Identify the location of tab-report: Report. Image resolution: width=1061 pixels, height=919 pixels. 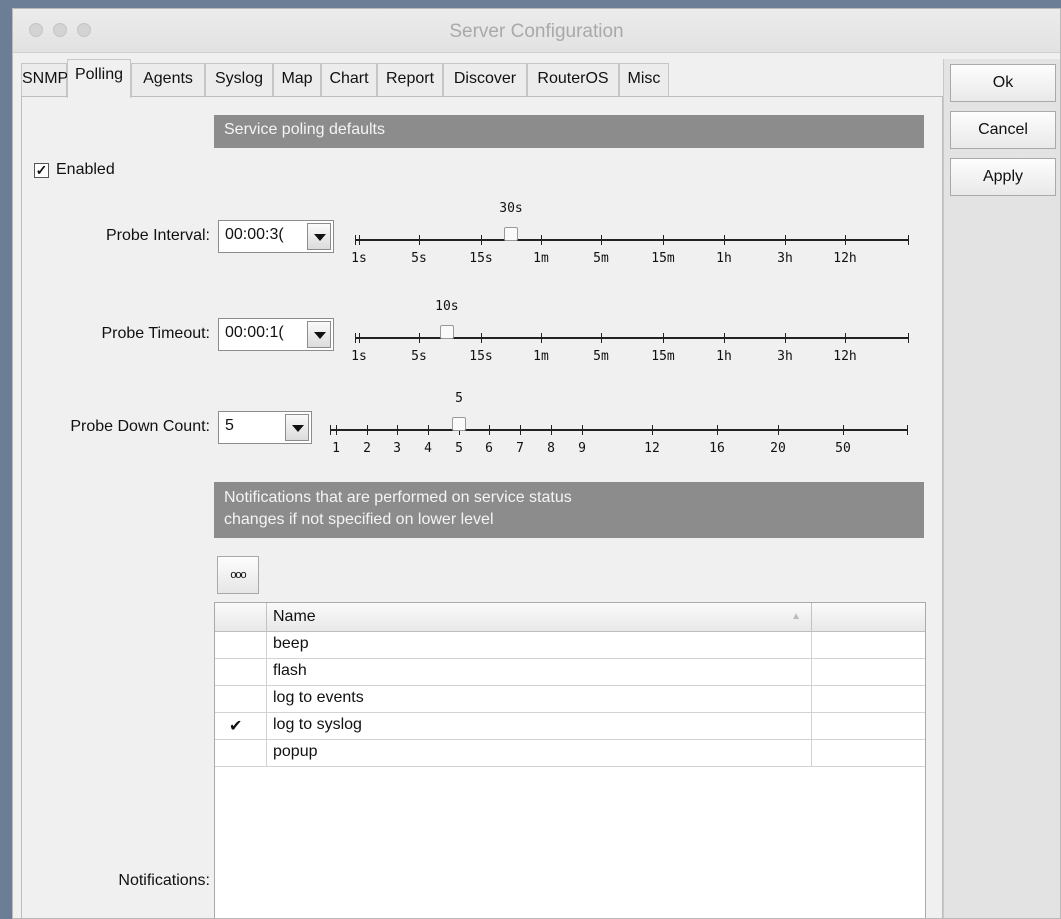
(410, 80).